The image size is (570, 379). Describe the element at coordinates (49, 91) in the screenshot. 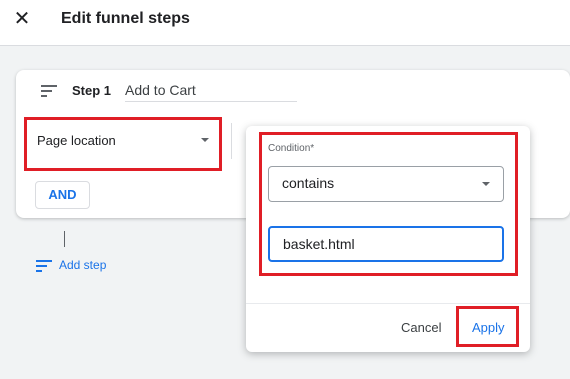

I see `sort-lines-icon` at that location.